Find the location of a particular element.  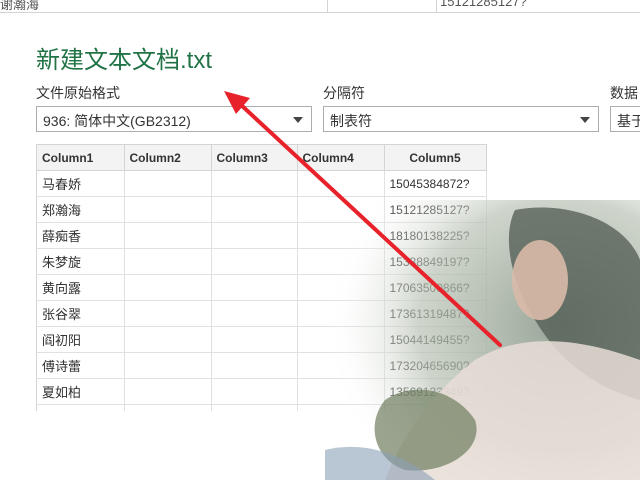

data-type-detection-value: 基于 is located at coordinates (628, 121).